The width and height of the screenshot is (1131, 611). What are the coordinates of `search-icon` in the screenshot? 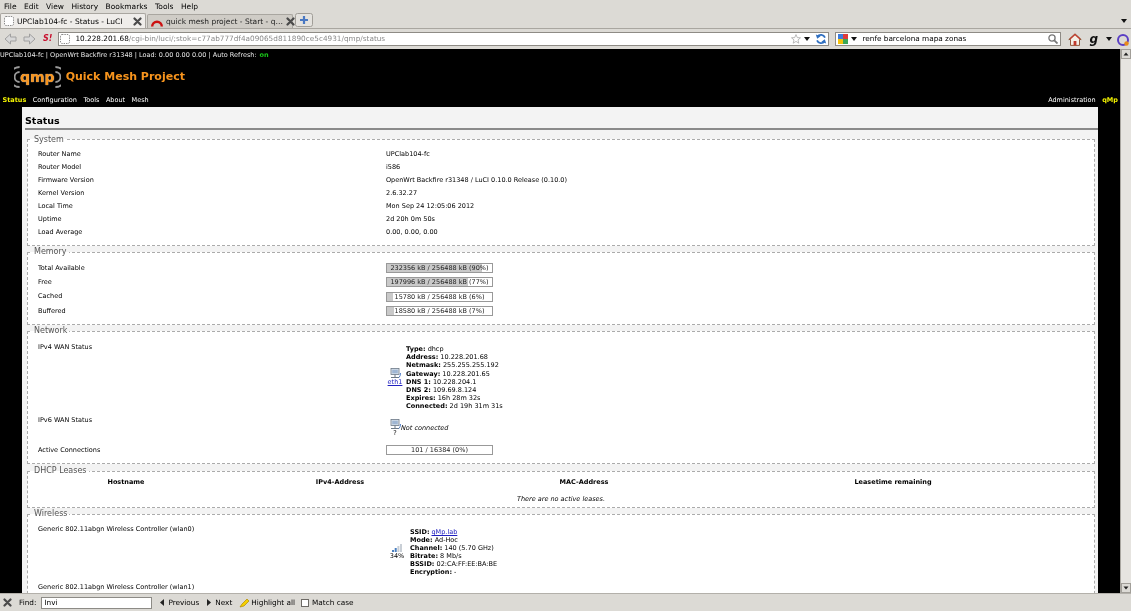 It's located at (1053, 39).